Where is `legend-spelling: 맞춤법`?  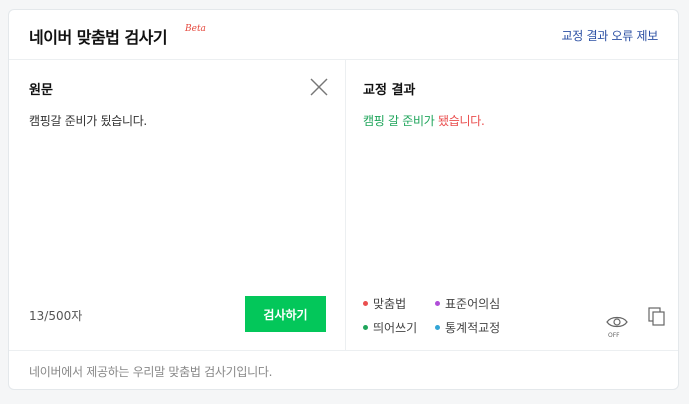 legend-spelling: 맞춤법 is located at coordinates (384, 303).